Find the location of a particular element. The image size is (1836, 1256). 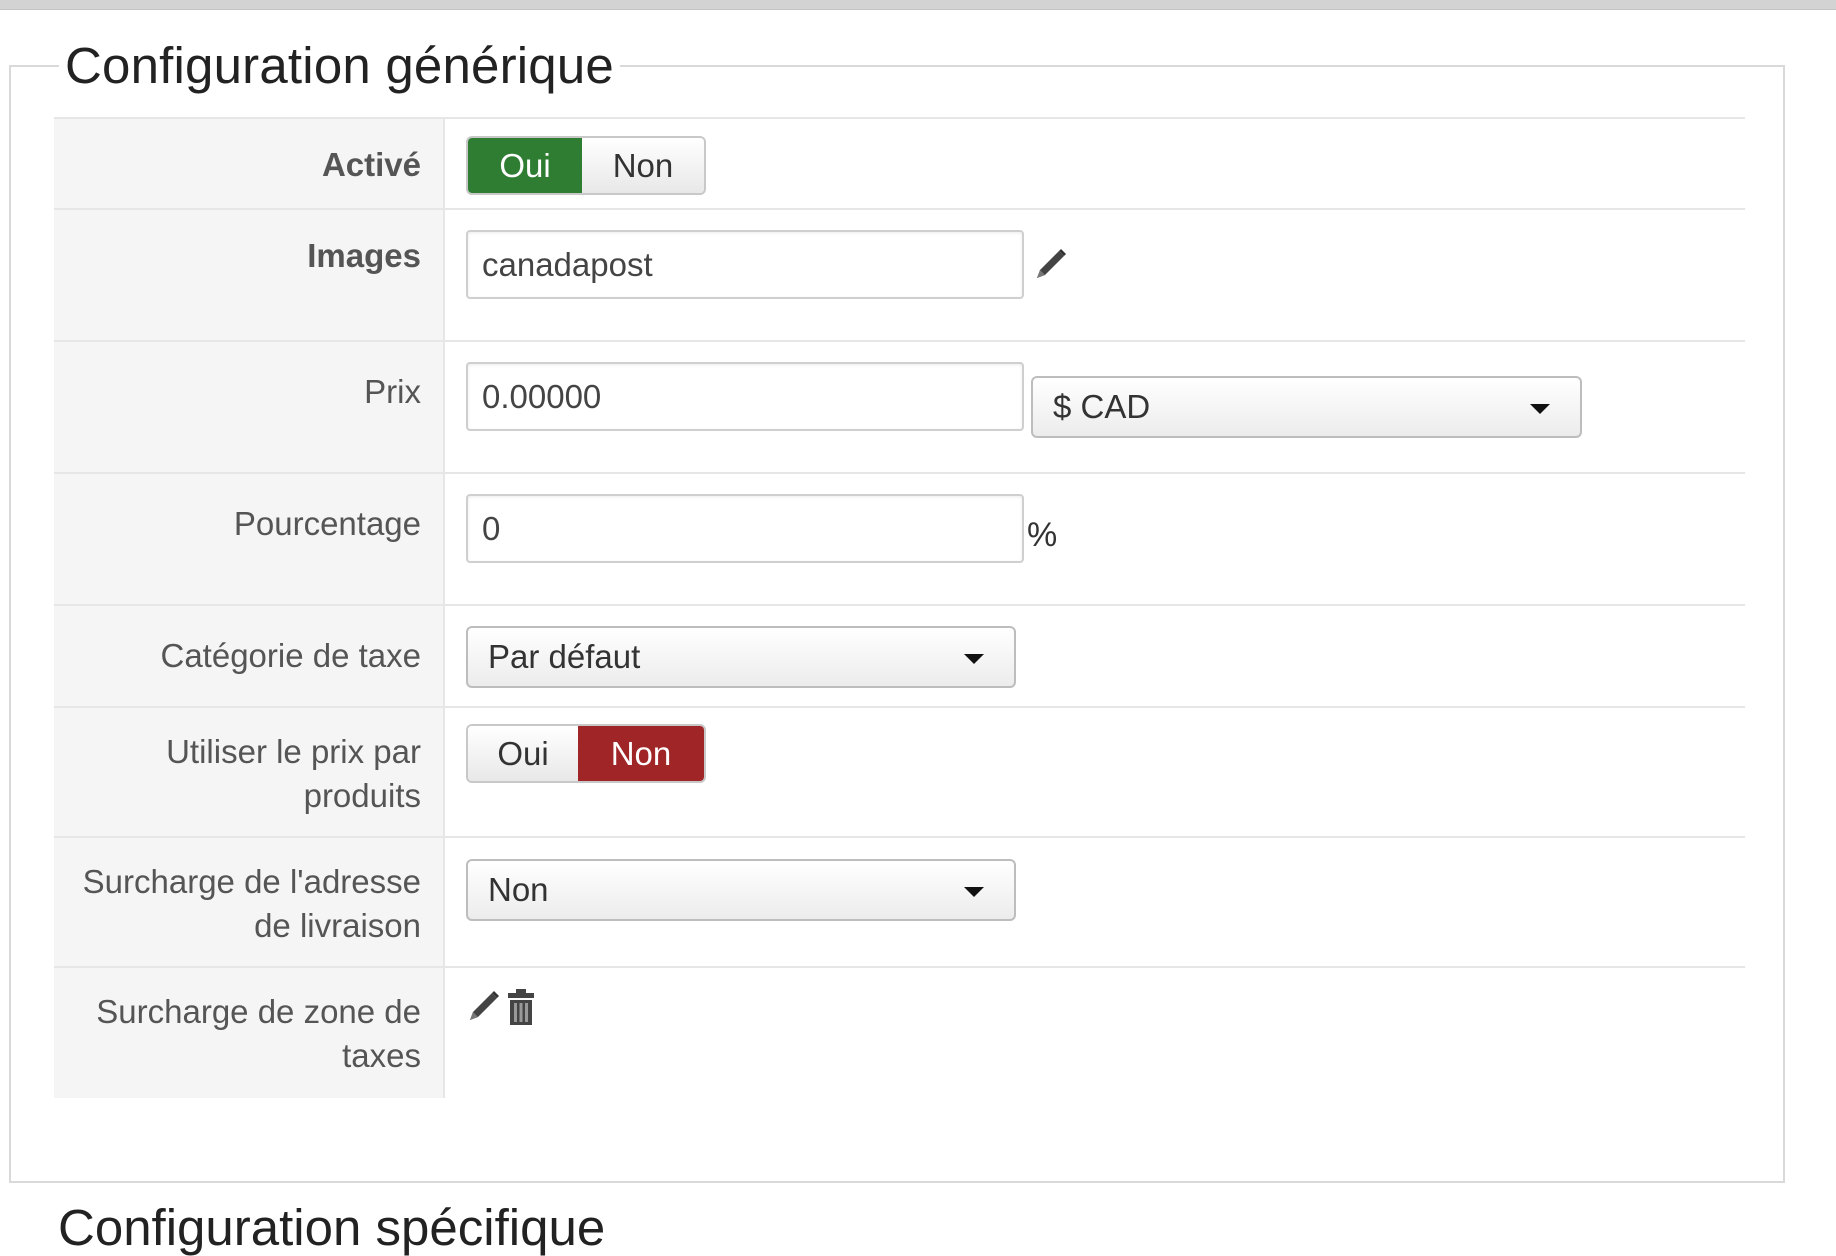

tax-category-select-value: Par défaut is located at coordinates (564, 656).